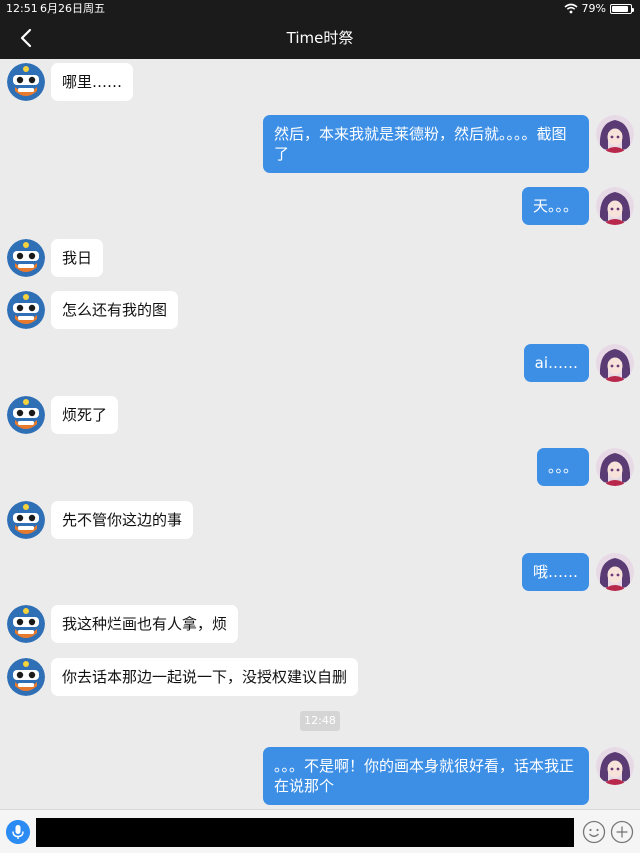 This screenshot has height=853, width=640. Describe the element at coordinates (18, 832) in the screenshot. I see `microphone-icon` at that location.